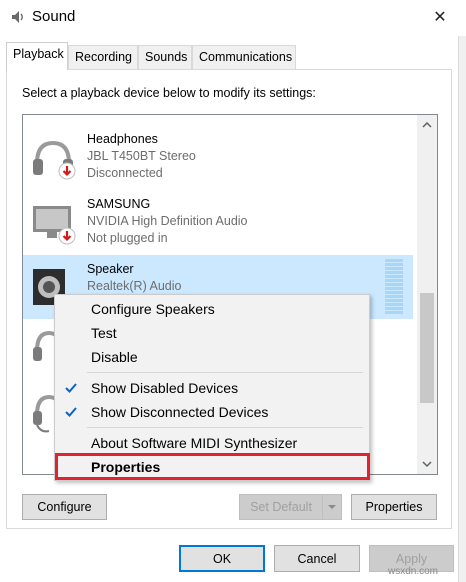  I want to click on set-default-dropdown-button, so click(332, 507).